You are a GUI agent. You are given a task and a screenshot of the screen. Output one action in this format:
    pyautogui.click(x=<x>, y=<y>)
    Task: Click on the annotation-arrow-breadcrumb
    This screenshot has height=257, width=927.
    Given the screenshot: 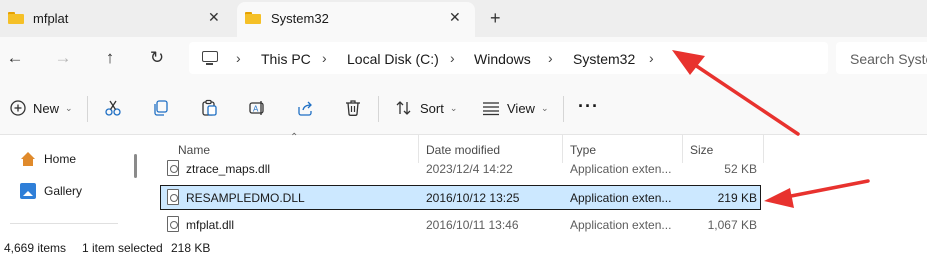 What is the action you would take?
    pyautogui.click(x=736, y=93)
    